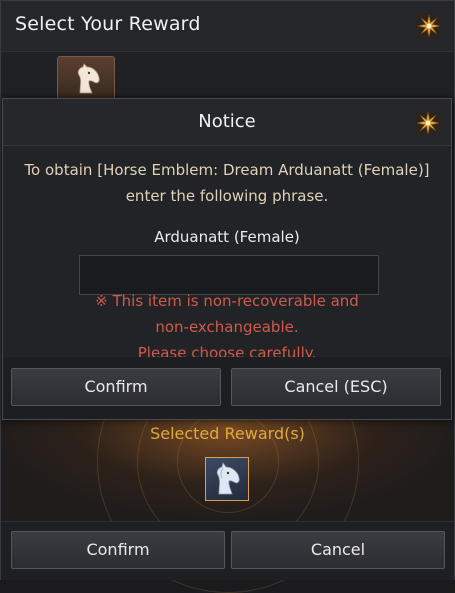 Image resolution: width=455 pixels, height=593 pixels. What do you see at coordinates (227, 77) in the screenshot?
I see `reward-tab-strip` at bounding box center [227, 77].